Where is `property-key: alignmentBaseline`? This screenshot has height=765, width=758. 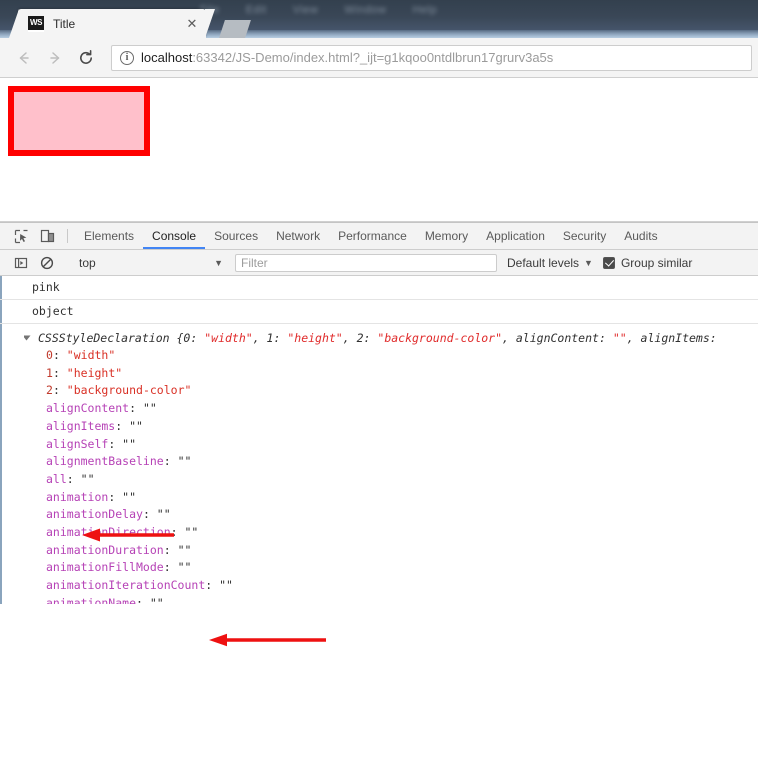 property-key: alignmentBaseline is located at coordinates (105, 461).